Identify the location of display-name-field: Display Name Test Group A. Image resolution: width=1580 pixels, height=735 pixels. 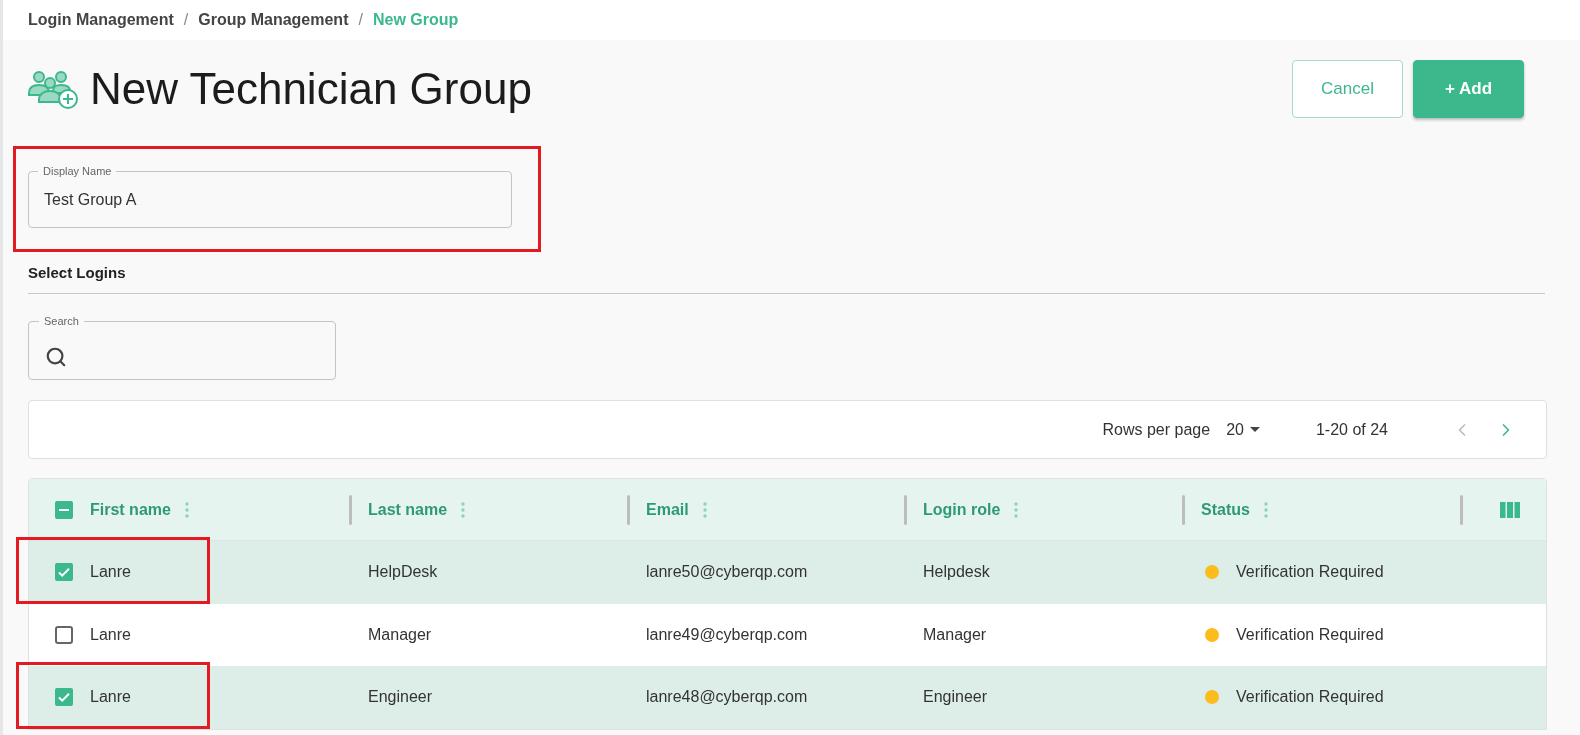
(270, 196).